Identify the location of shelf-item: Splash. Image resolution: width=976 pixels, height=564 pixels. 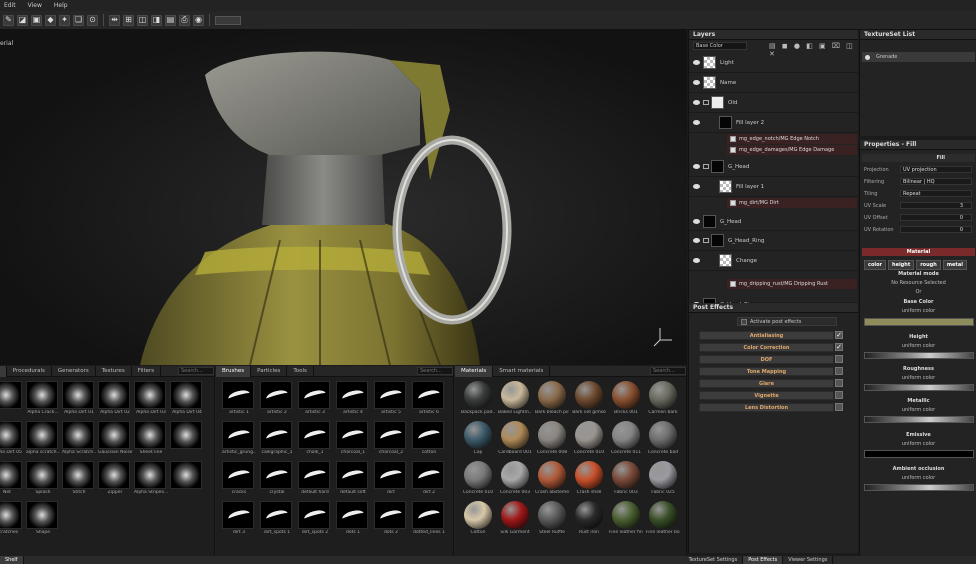
(43, 481).